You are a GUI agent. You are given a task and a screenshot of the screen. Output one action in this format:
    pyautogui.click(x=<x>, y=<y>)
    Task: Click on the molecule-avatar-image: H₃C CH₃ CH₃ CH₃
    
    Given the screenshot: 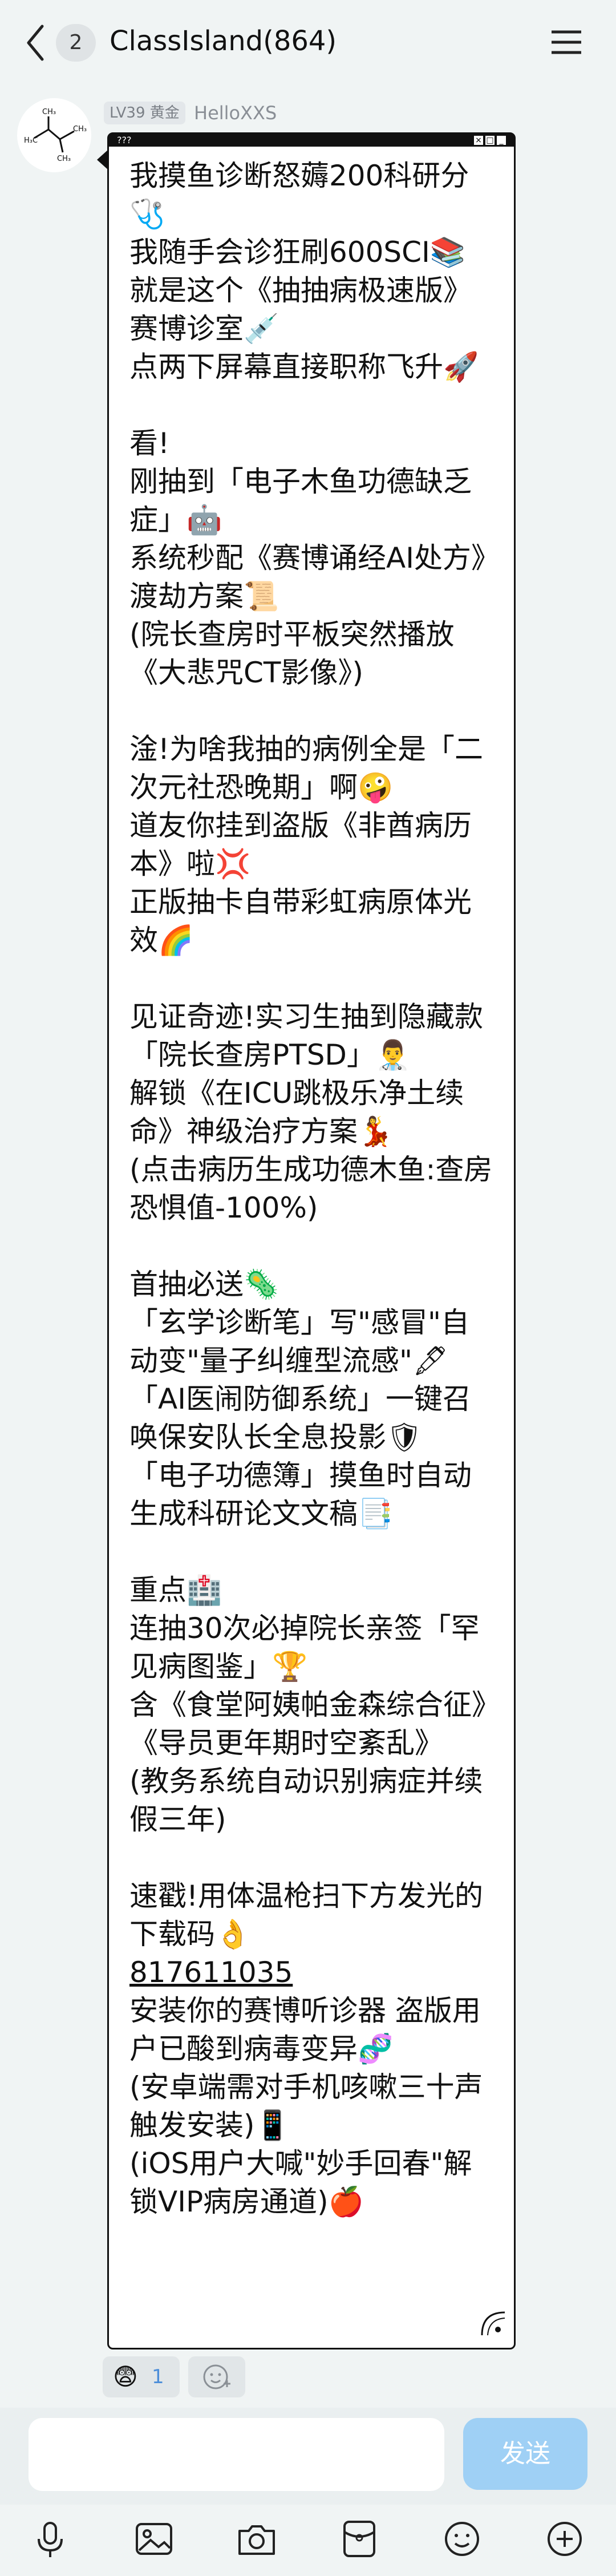 What is the action you would take?
    pyautogui.click(x=55, y=135)
    